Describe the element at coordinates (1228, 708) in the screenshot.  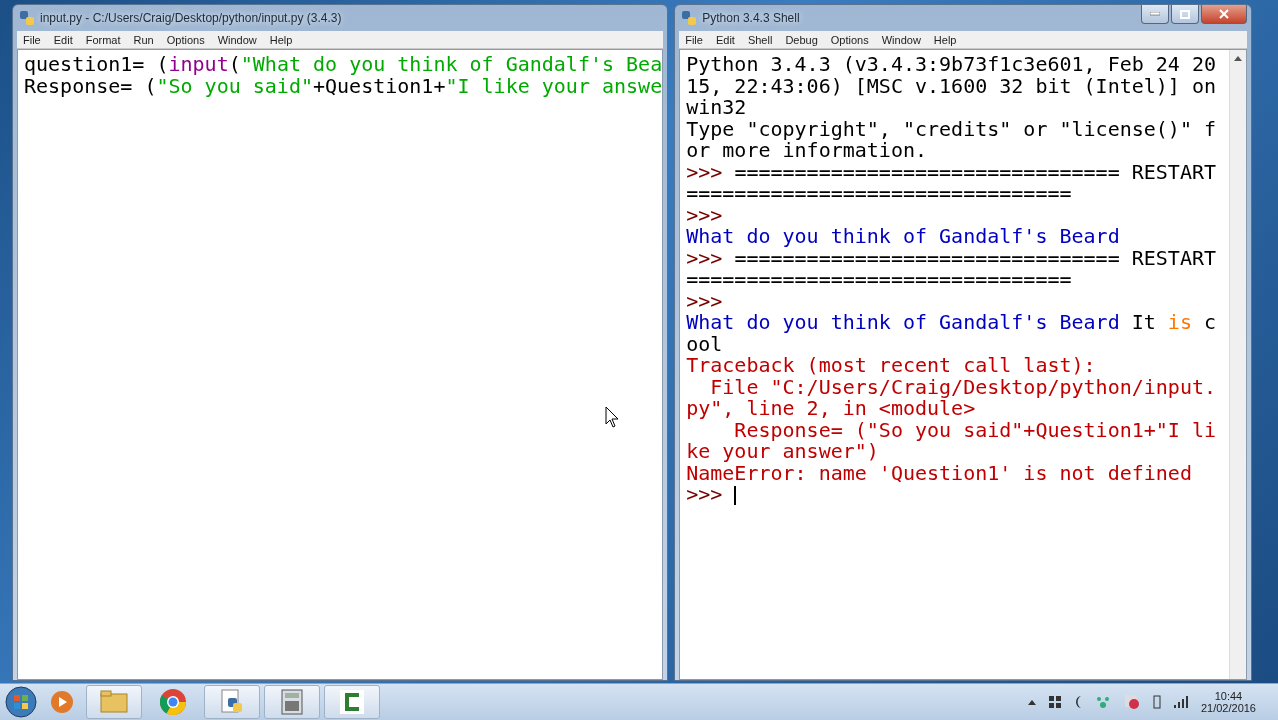
I see `clock-date: 21/02/2016` at that location.